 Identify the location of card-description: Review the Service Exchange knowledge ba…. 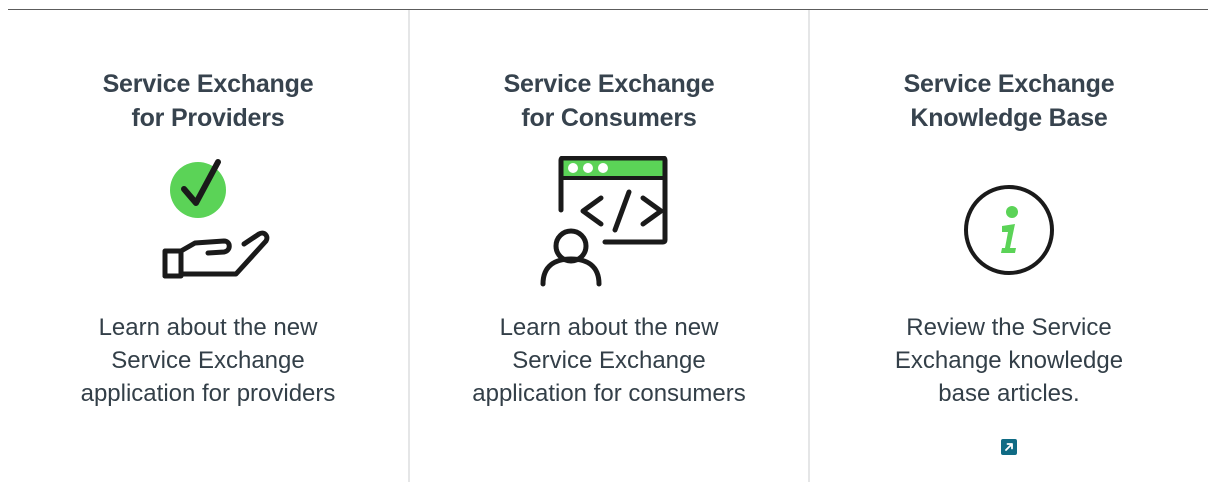
(1009, 360).